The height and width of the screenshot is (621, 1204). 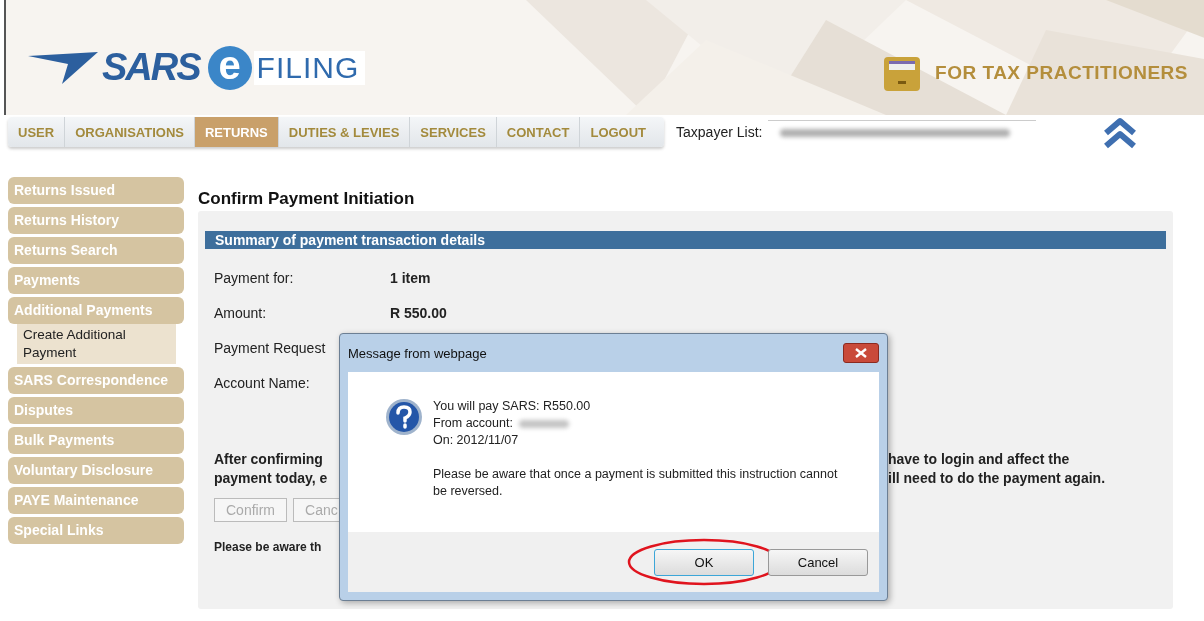 What do you see at coordinates (271, 478) in the screenshot?
I see `notice-text: payment today, e` at bounding box center [271, 478].